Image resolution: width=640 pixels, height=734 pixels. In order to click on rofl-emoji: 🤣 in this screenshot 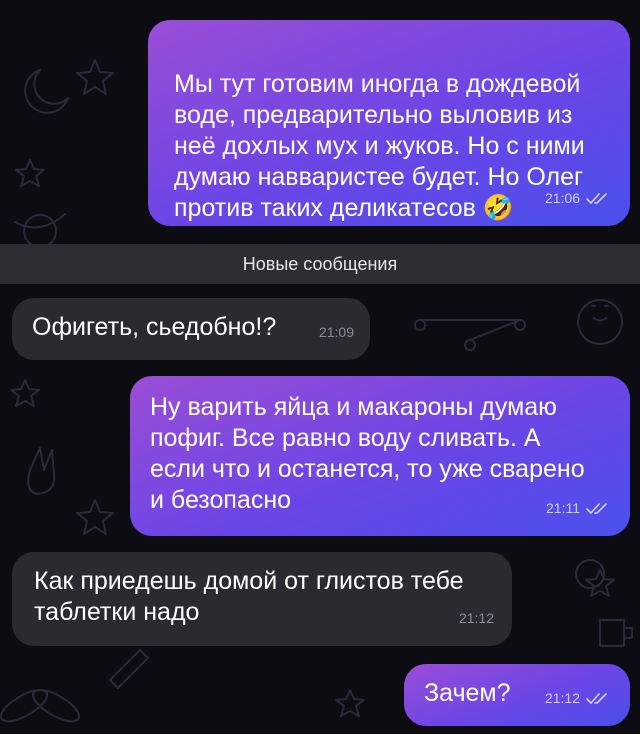, I will do `click(498, 208)`.